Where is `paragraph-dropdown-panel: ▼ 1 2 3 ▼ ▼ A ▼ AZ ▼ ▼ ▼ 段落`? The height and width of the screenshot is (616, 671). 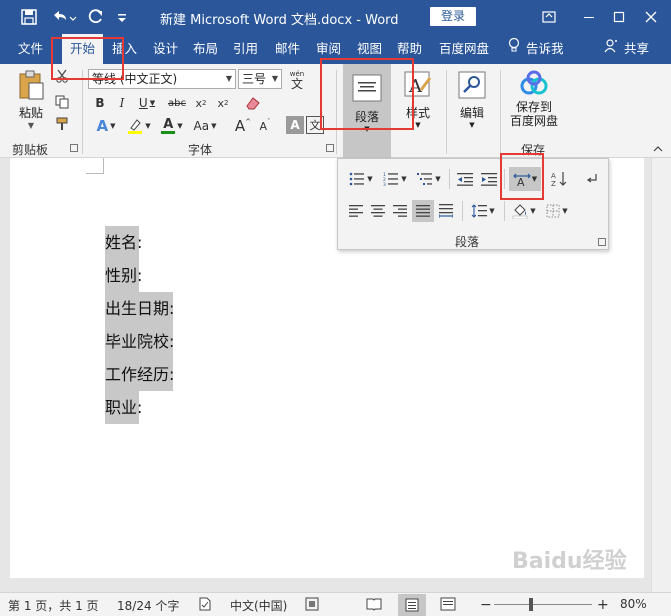
paragraph-dropdown-panel: ▼ 1 2 3 ▼ ▼ A ▼ AZ ▼ ▼ ▼ 段落 is located at coordinates (473, 204).